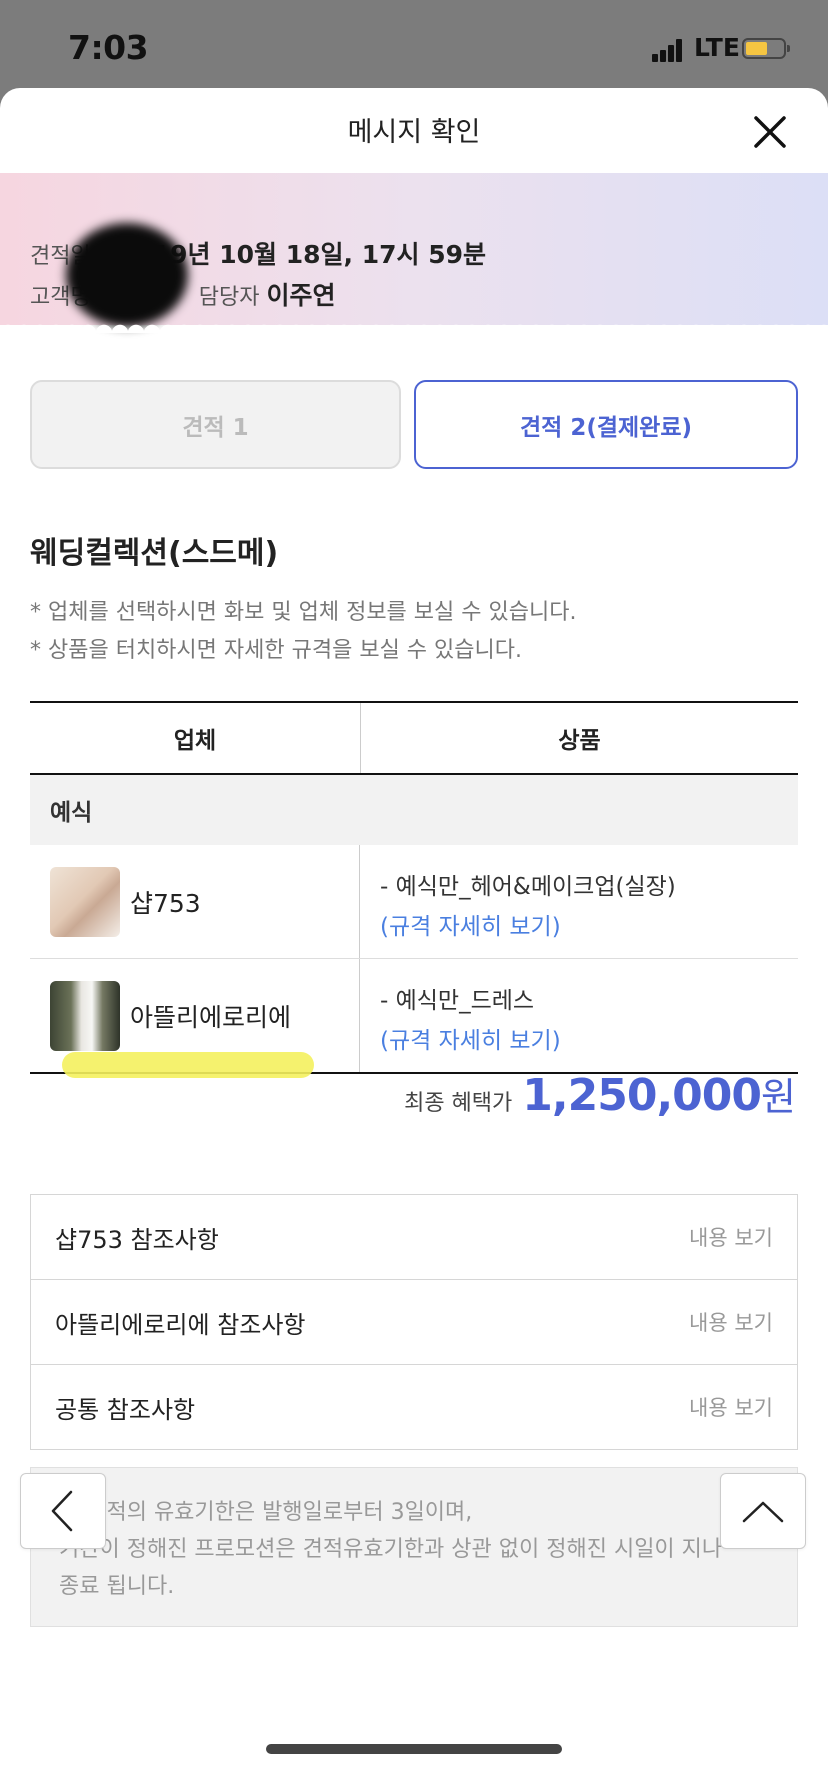 This screenshot has height=1792, width=828. I want to click on chevron-up-icon, so click(763, 1512).